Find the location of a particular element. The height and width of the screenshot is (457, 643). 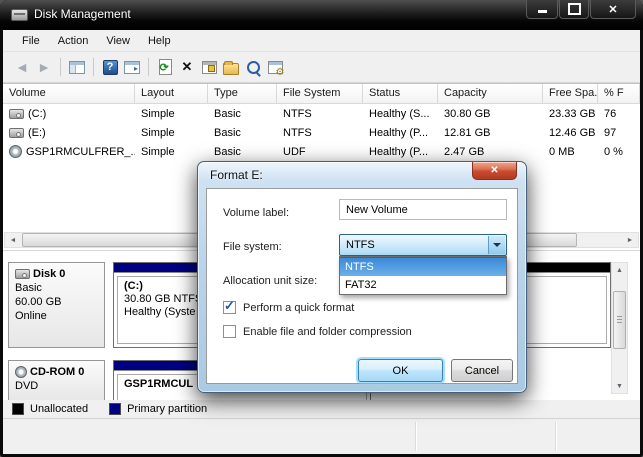

help-icon is located at coordinates (110, 67).